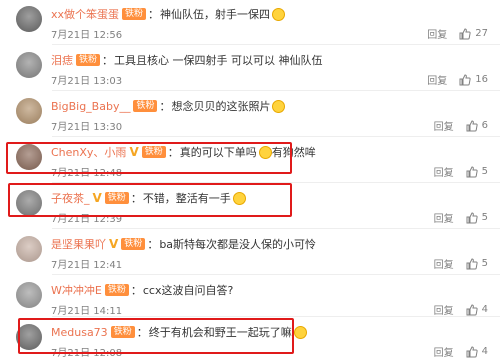 The height and width of the screenshot is (362, 500). Describe the element at coordinates (250, 297) in the screenshot. I see `comment-item: W冲冲冲E 铁粉： ccx这波自问自答? 7月21日 14:11 回复 4` at that location.